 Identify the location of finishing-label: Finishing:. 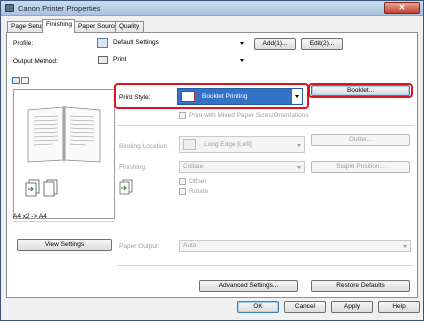
(133, 167).